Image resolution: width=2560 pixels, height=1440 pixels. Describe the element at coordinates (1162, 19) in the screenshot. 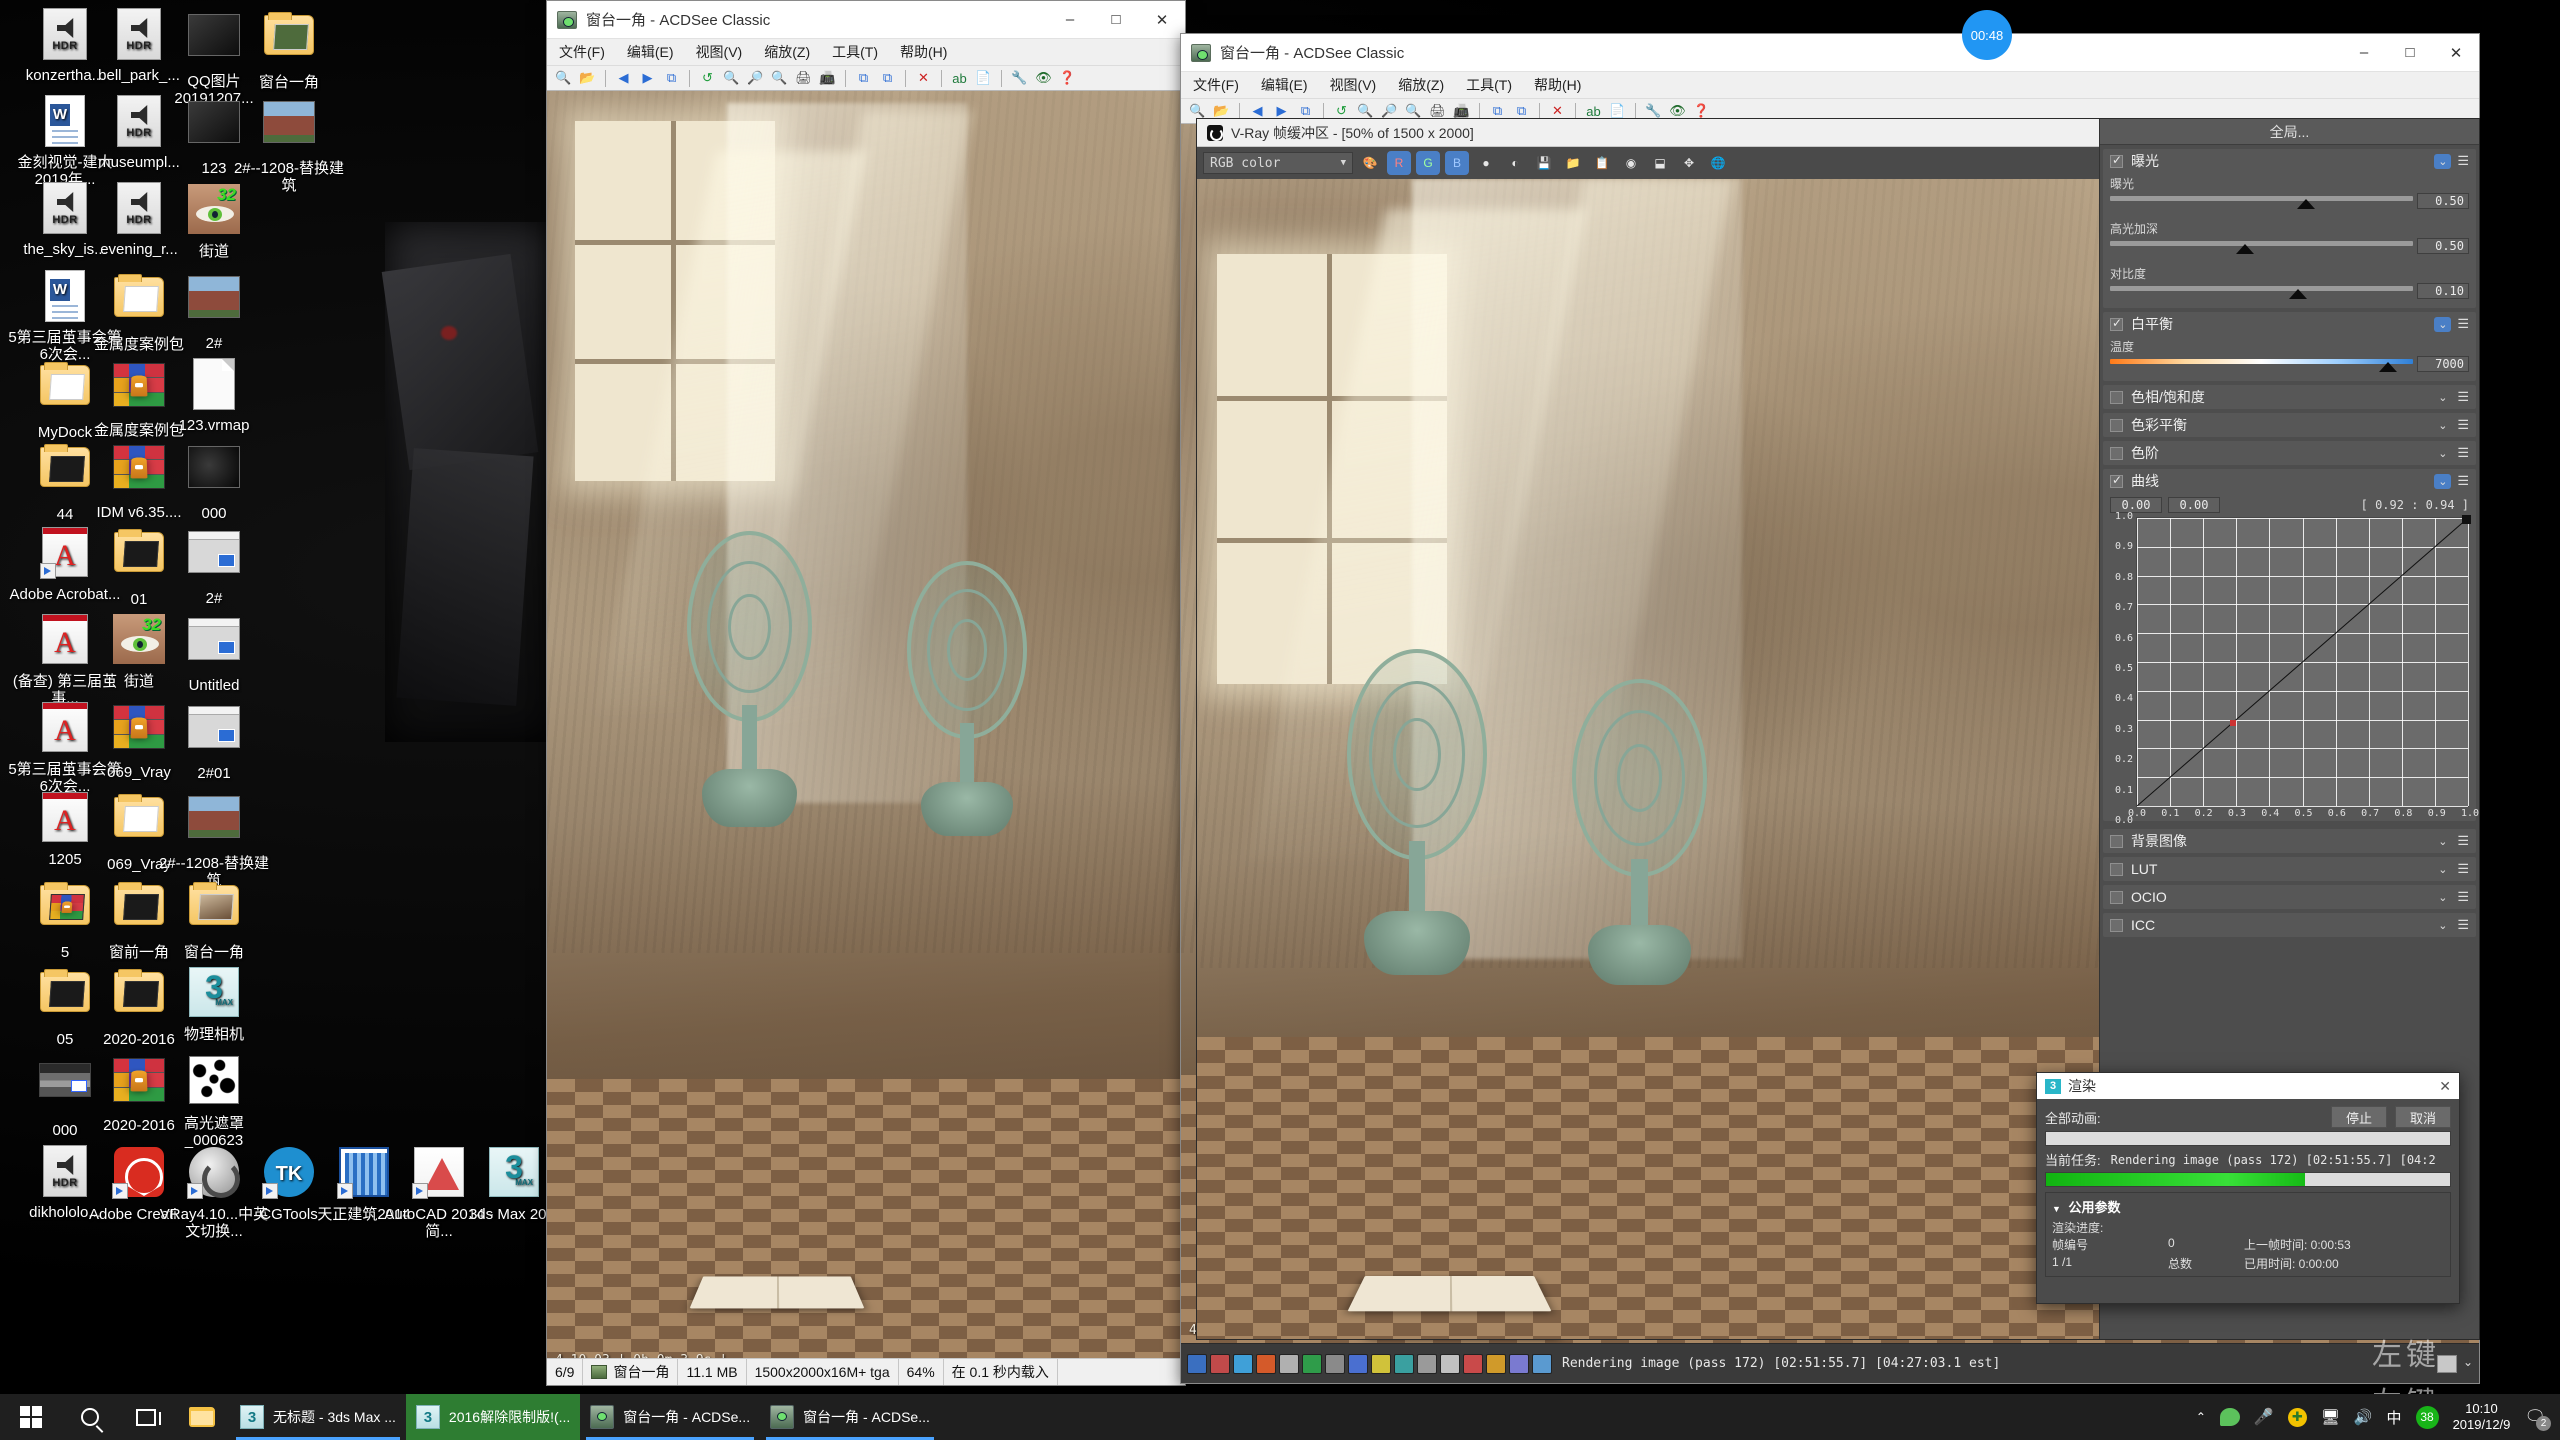

I see `close-button-back: ✕` at that location.